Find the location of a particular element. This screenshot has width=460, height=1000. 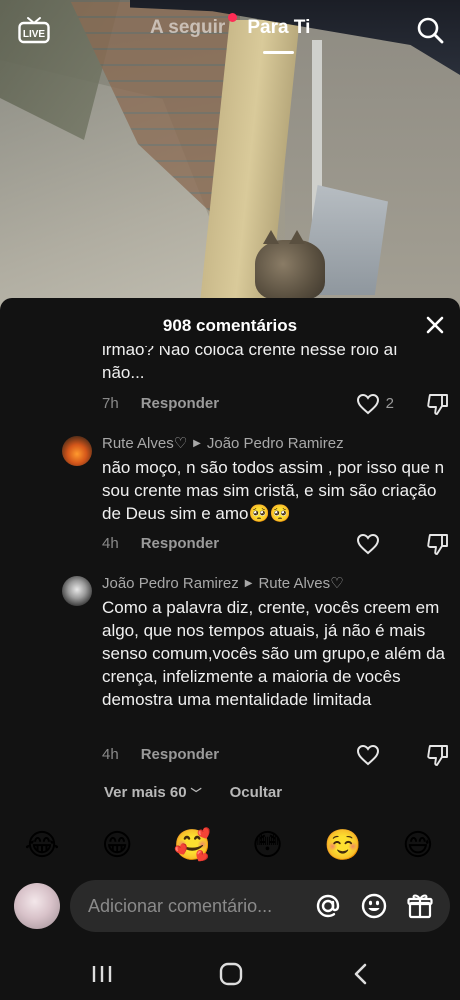

comments-count-title: 908 comentários is located at coordinates (230, 325).